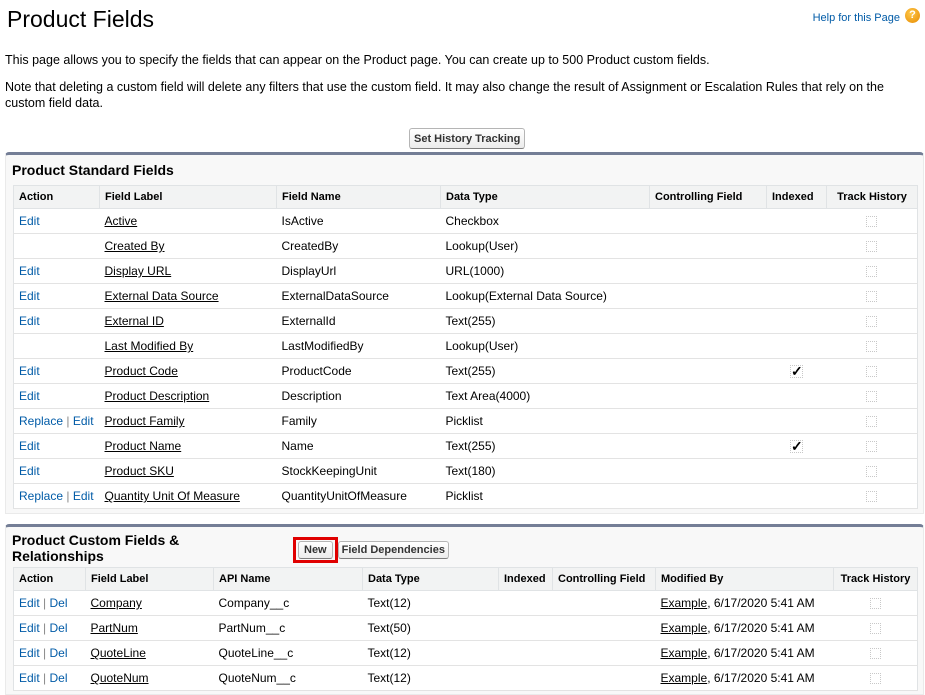 The width and height of the screenshot is (925, 695). Describe the element at coordinates (545, 221) in the screenshot. I see `data-type-cell: Checkbox` at that location.